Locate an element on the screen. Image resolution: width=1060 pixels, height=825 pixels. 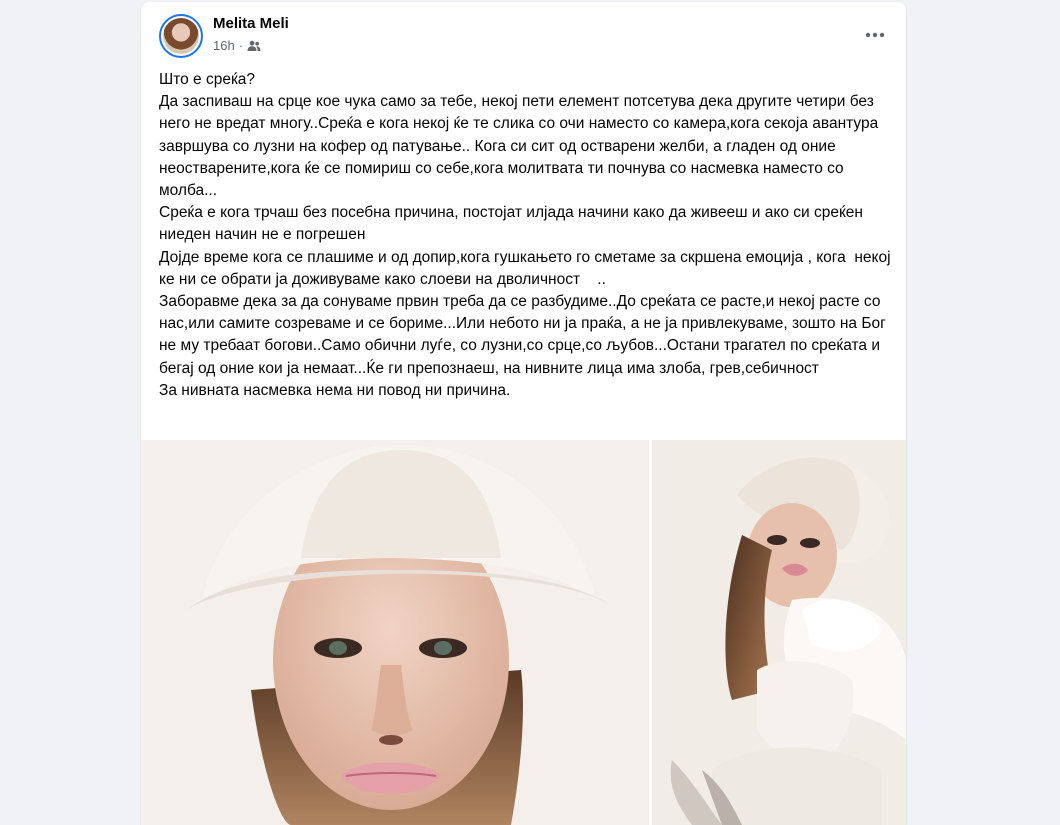
post-timestamp: 16h is located at coordinates (224, 45).